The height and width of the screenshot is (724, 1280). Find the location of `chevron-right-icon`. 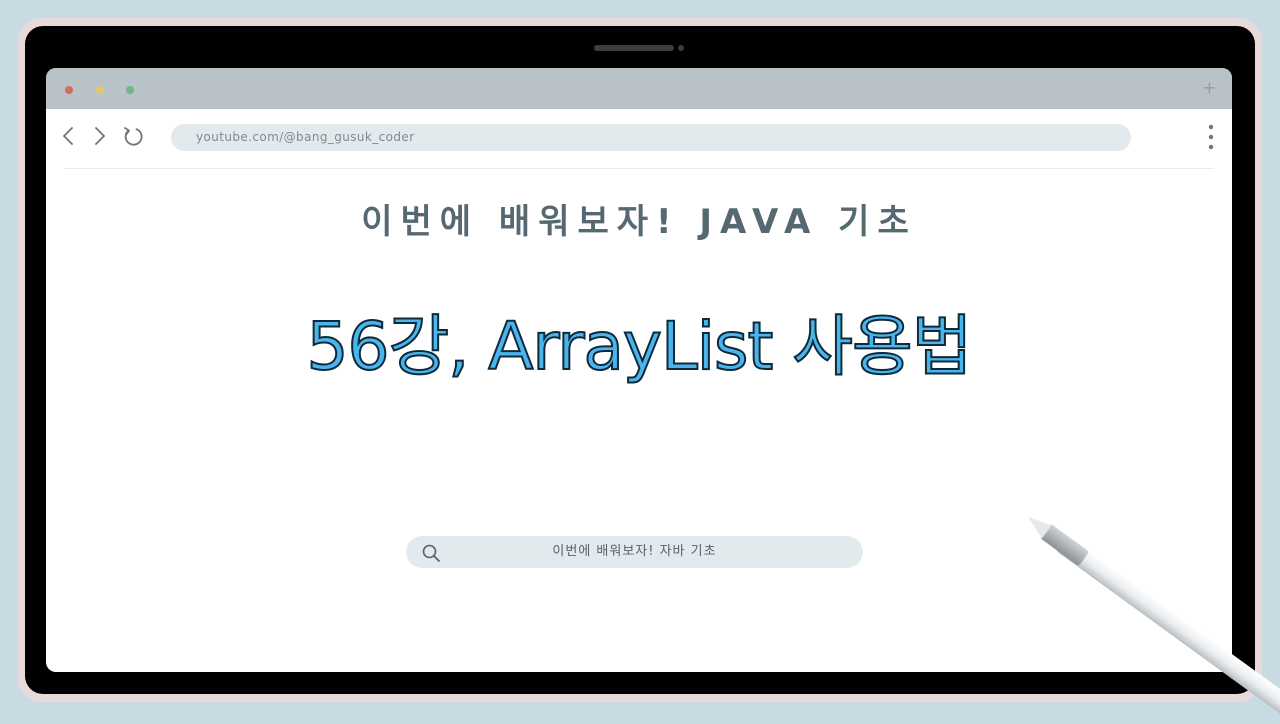

chevron-right-icon is located at coordinates (99, 136).